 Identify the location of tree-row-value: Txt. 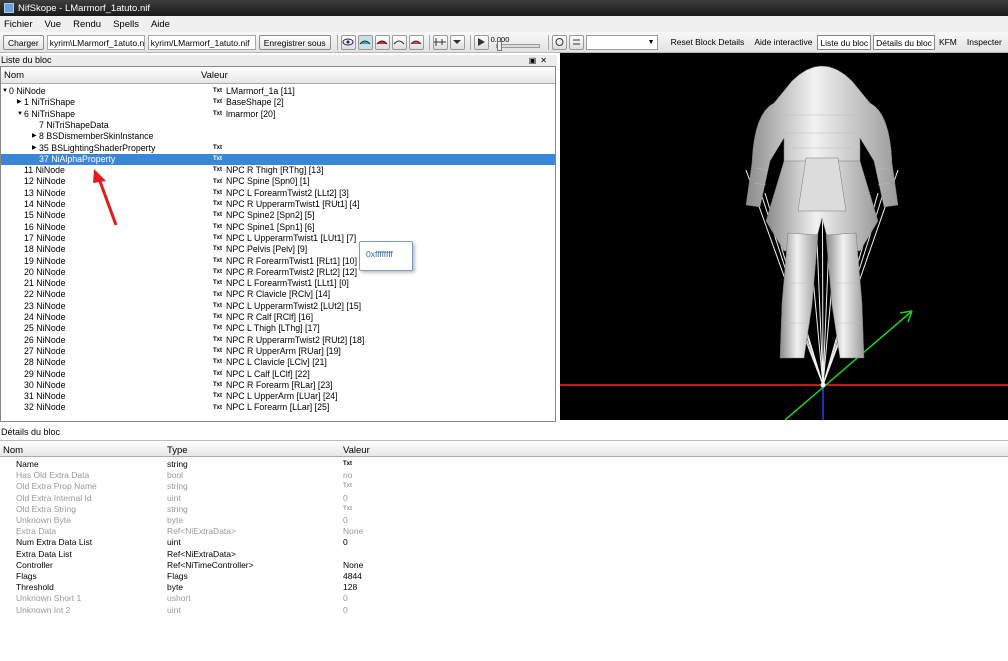
(219, 148).